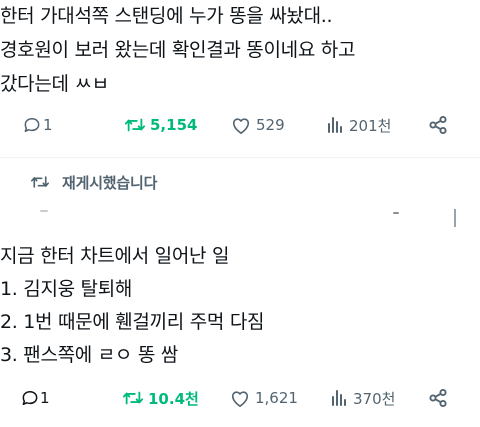 This screenshot has height=427, width=480. What do you see at coordinates (89, 355) in the screenshot?
I see `tweet-2-line-4: 3. 팬스쪽에 ㄹㅇ 똥 쌈` at bounding box center [89, 355].